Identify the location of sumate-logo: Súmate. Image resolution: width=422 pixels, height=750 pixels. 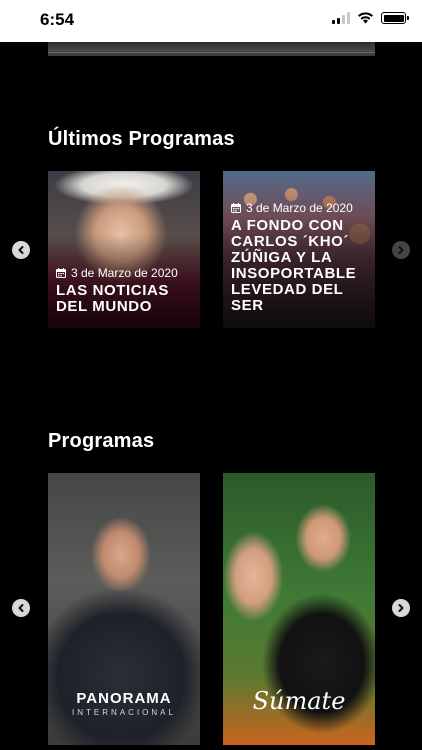
(299, 701).